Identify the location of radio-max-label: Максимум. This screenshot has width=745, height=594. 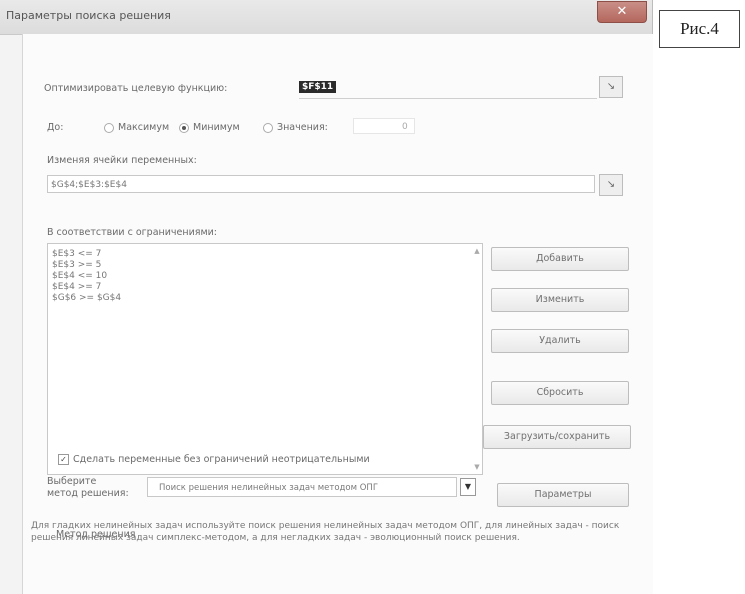
(144, 127).